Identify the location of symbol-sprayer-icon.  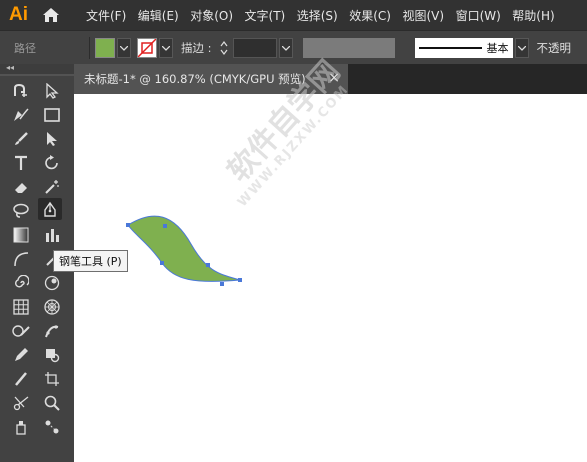
(21, 427).